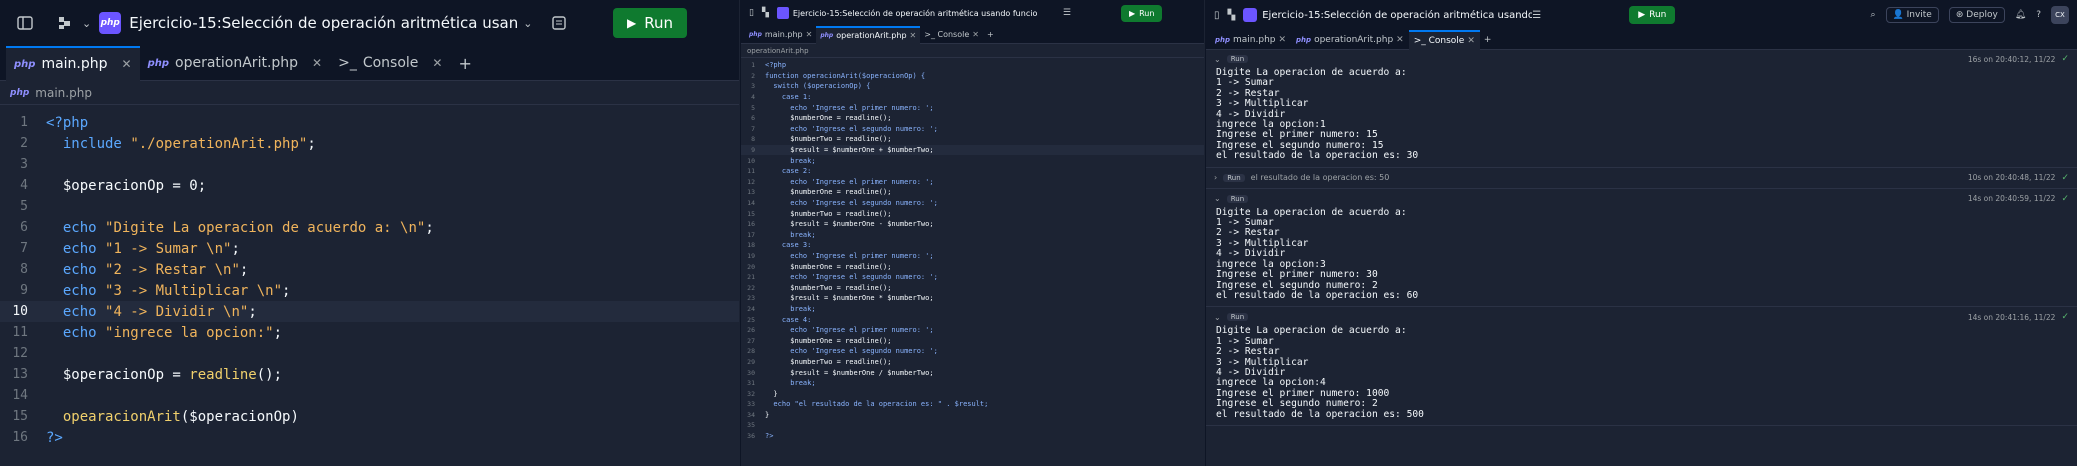  What do you see at coordinates (269, 374) in the screenshot?
I see `punct: ();` at bounding box center [269, 374].